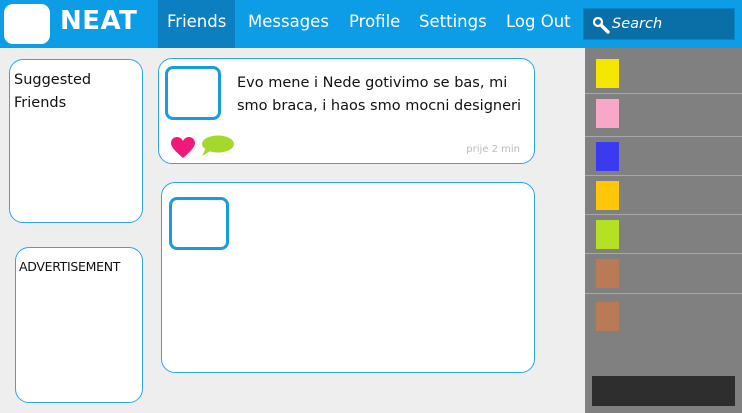  What do you see at coordinates (183, 148) in the screenshot?
I see `heart-icon` at bounding box center [183, 148].